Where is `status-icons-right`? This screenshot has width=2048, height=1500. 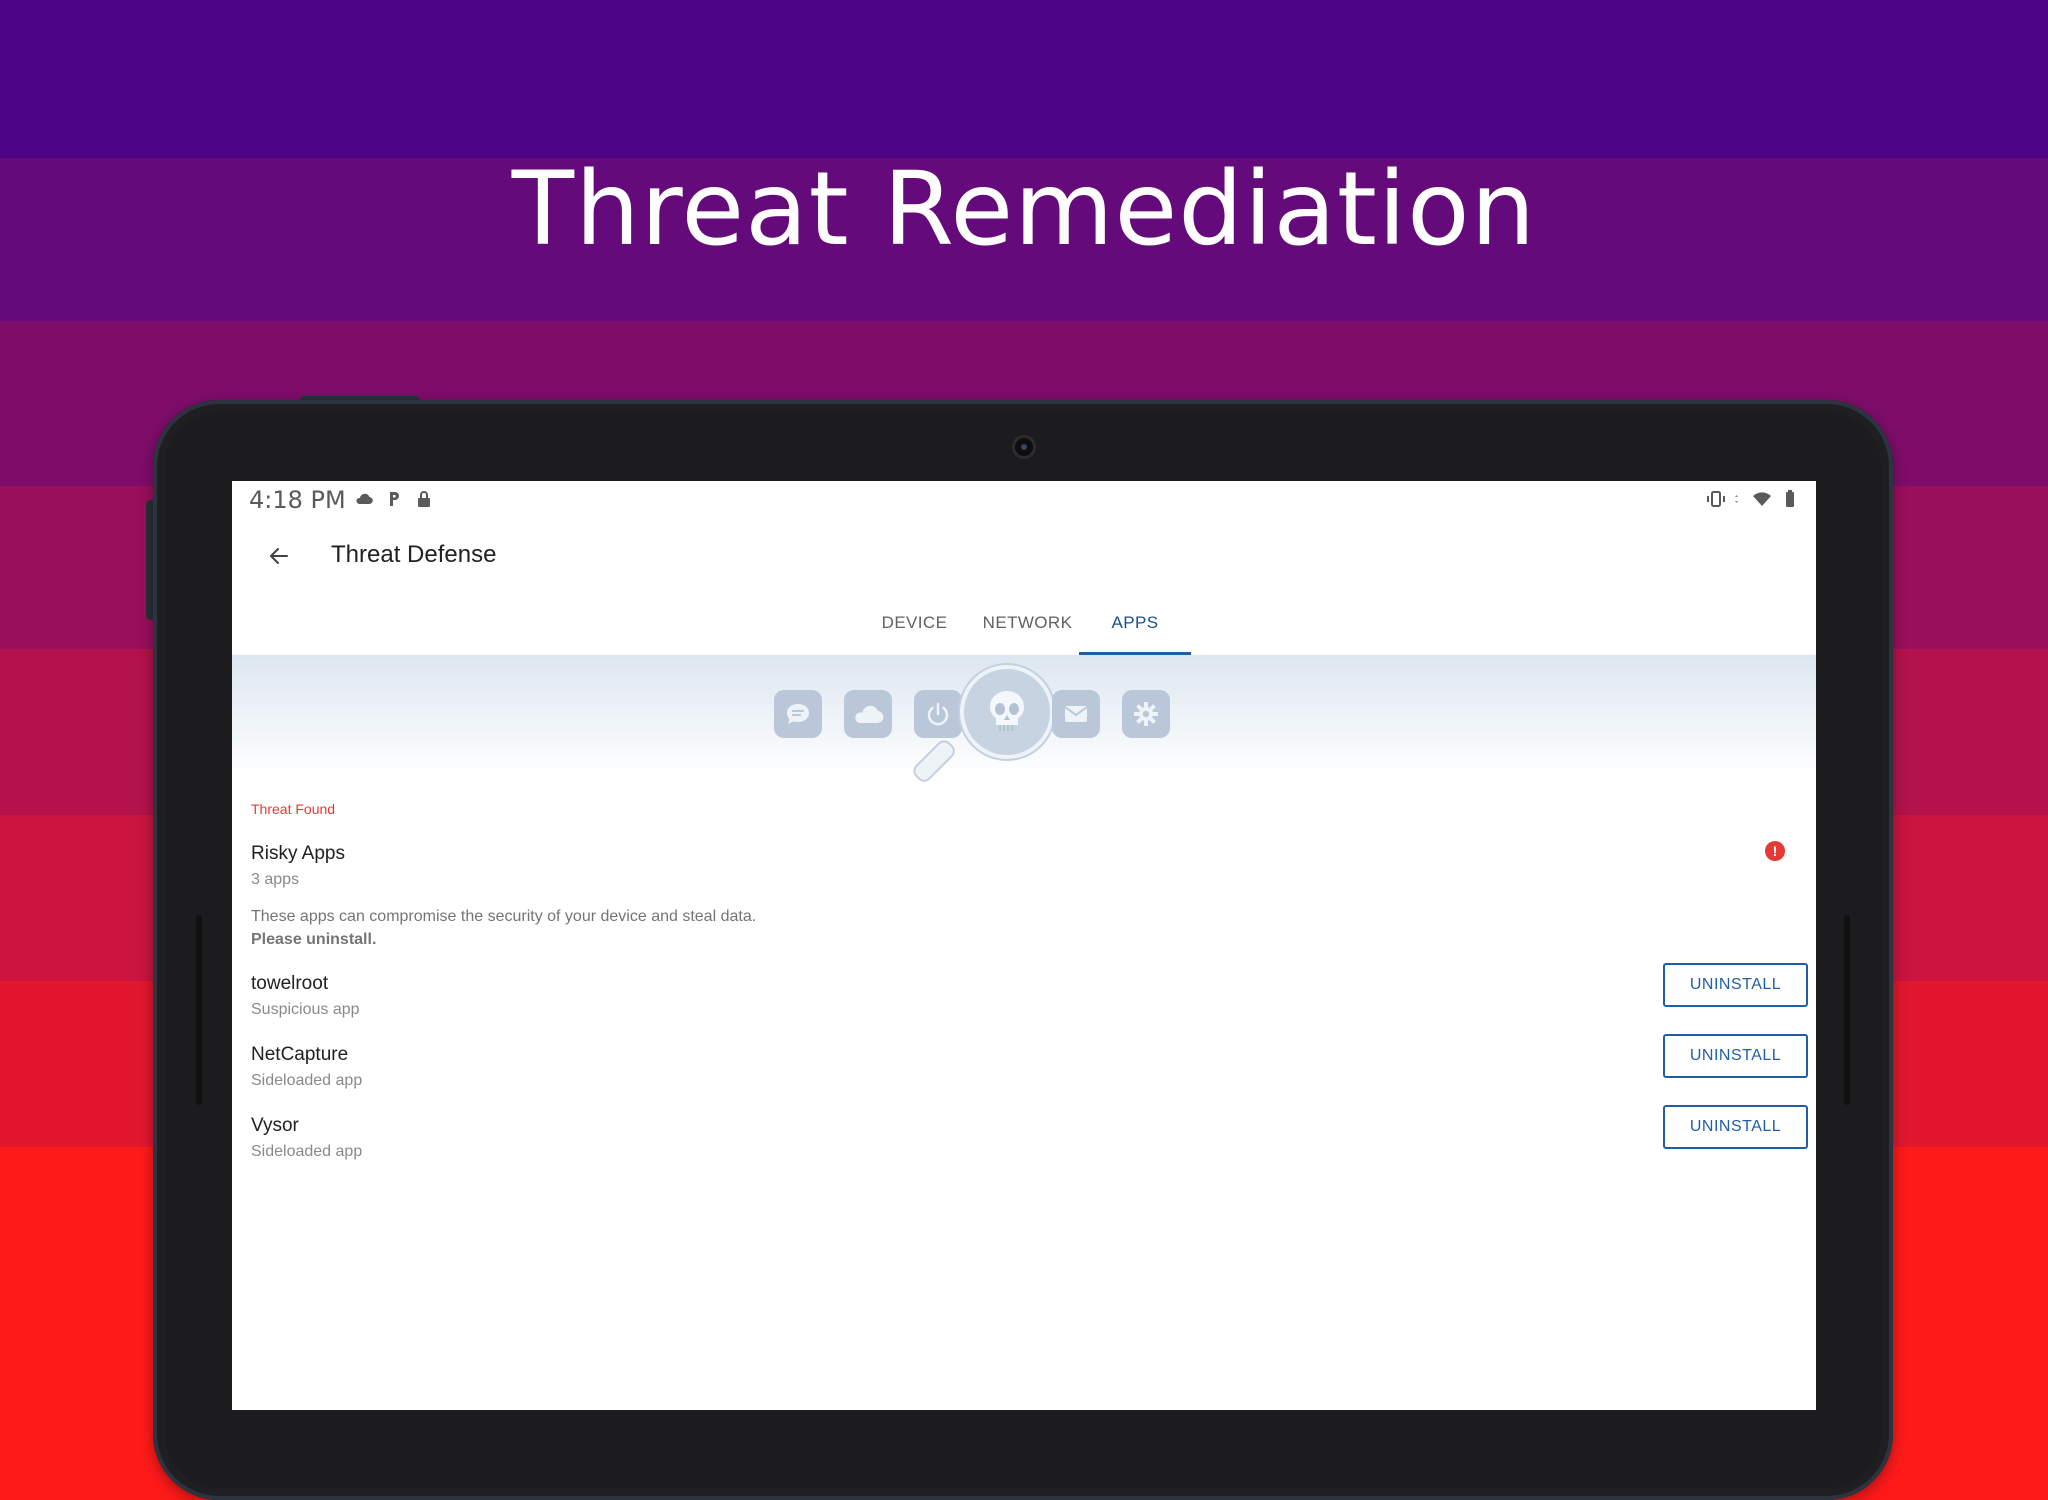 status-icons-right is located at coordinates (1753, 499).